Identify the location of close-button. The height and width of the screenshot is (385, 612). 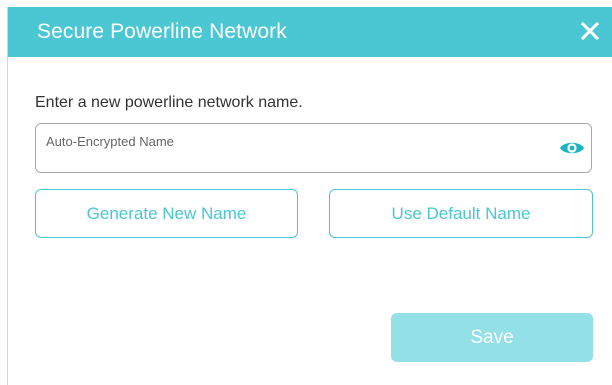
(590, 31).